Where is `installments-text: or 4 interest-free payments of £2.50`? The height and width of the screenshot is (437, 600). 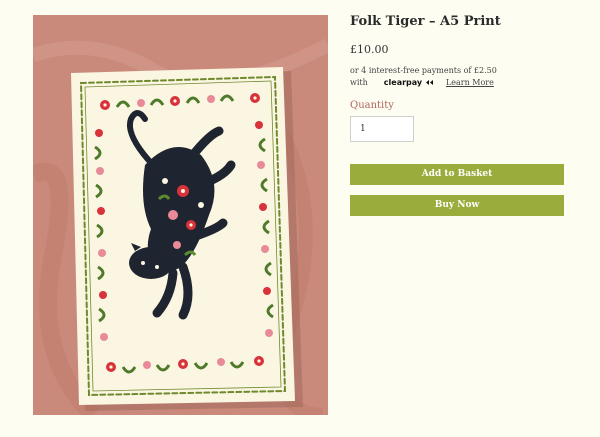
installments-text: or 4 interest-free payments of £2.50 is located at coordinates (423, 70).